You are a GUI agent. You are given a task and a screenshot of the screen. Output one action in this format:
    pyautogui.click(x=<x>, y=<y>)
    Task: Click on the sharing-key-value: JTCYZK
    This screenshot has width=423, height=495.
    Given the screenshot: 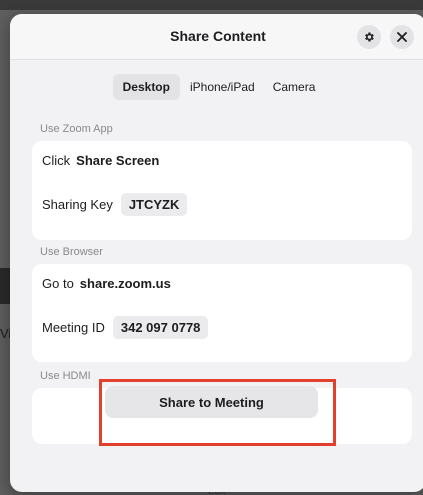 What is the action you would take?
    pyautogui.click(x=154, y=204)
    